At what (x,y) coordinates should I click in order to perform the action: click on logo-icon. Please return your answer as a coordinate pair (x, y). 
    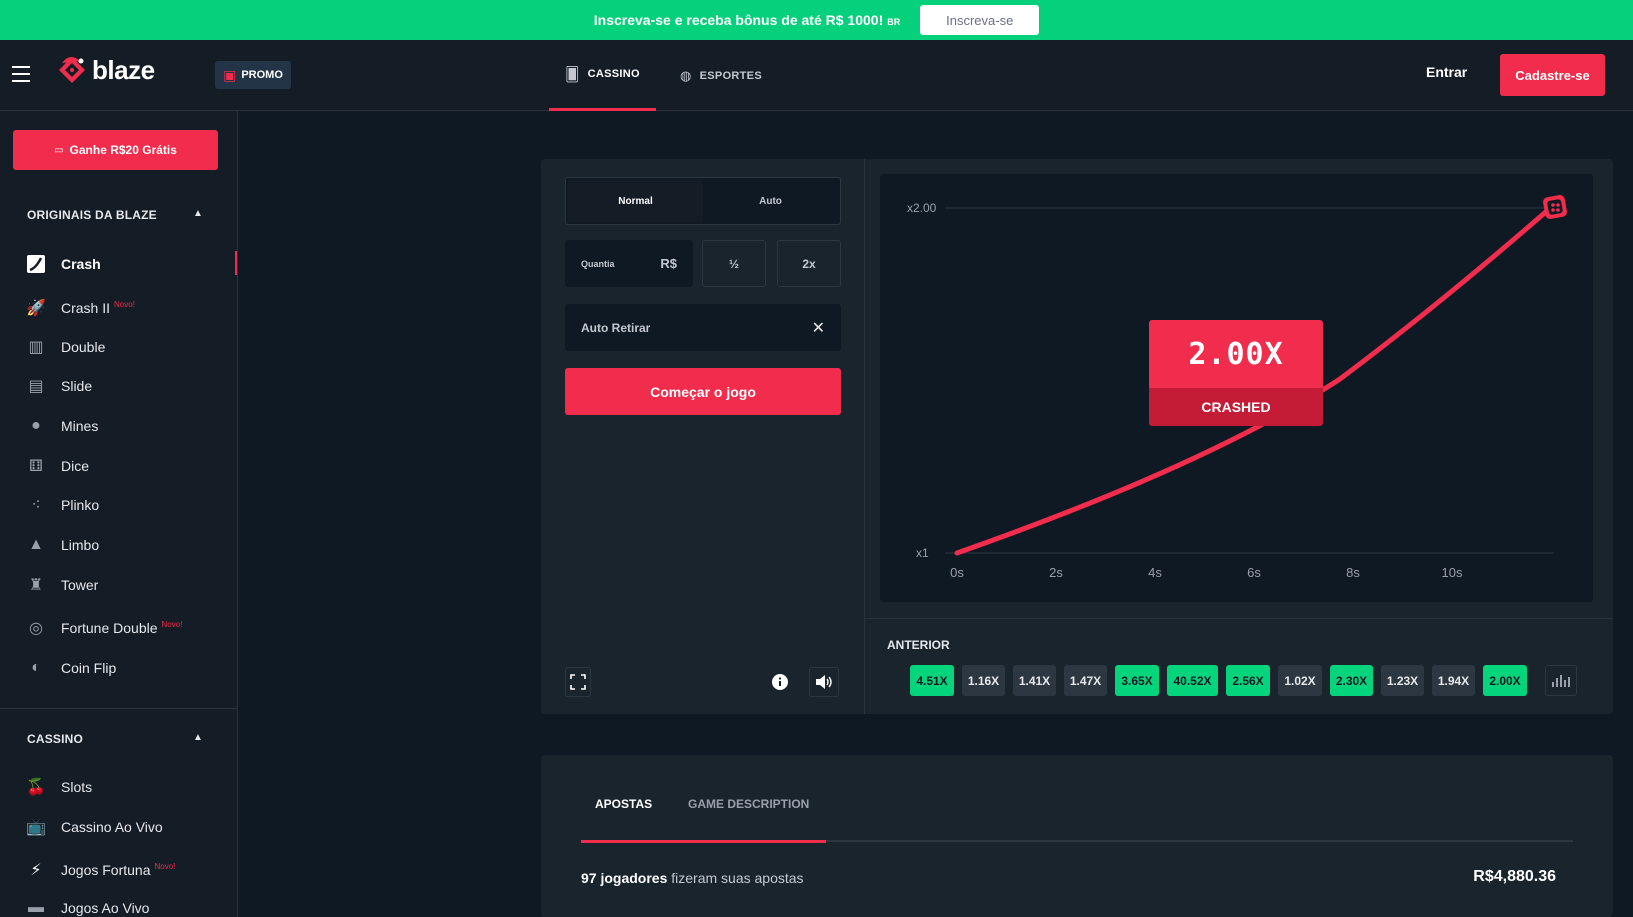
    Looking at the image, I should click on (72, 69).